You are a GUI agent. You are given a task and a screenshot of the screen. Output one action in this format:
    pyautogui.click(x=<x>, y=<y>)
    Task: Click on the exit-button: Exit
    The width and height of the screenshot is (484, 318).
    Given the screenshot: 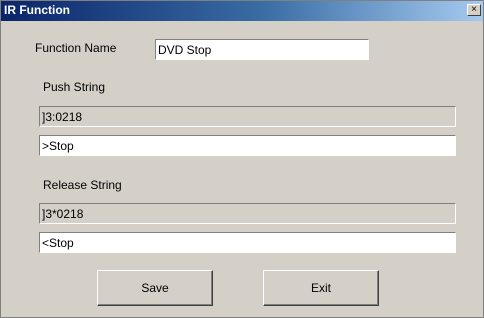 What is the action you would take?
    pyautogui.click(x=321, y=288)
    